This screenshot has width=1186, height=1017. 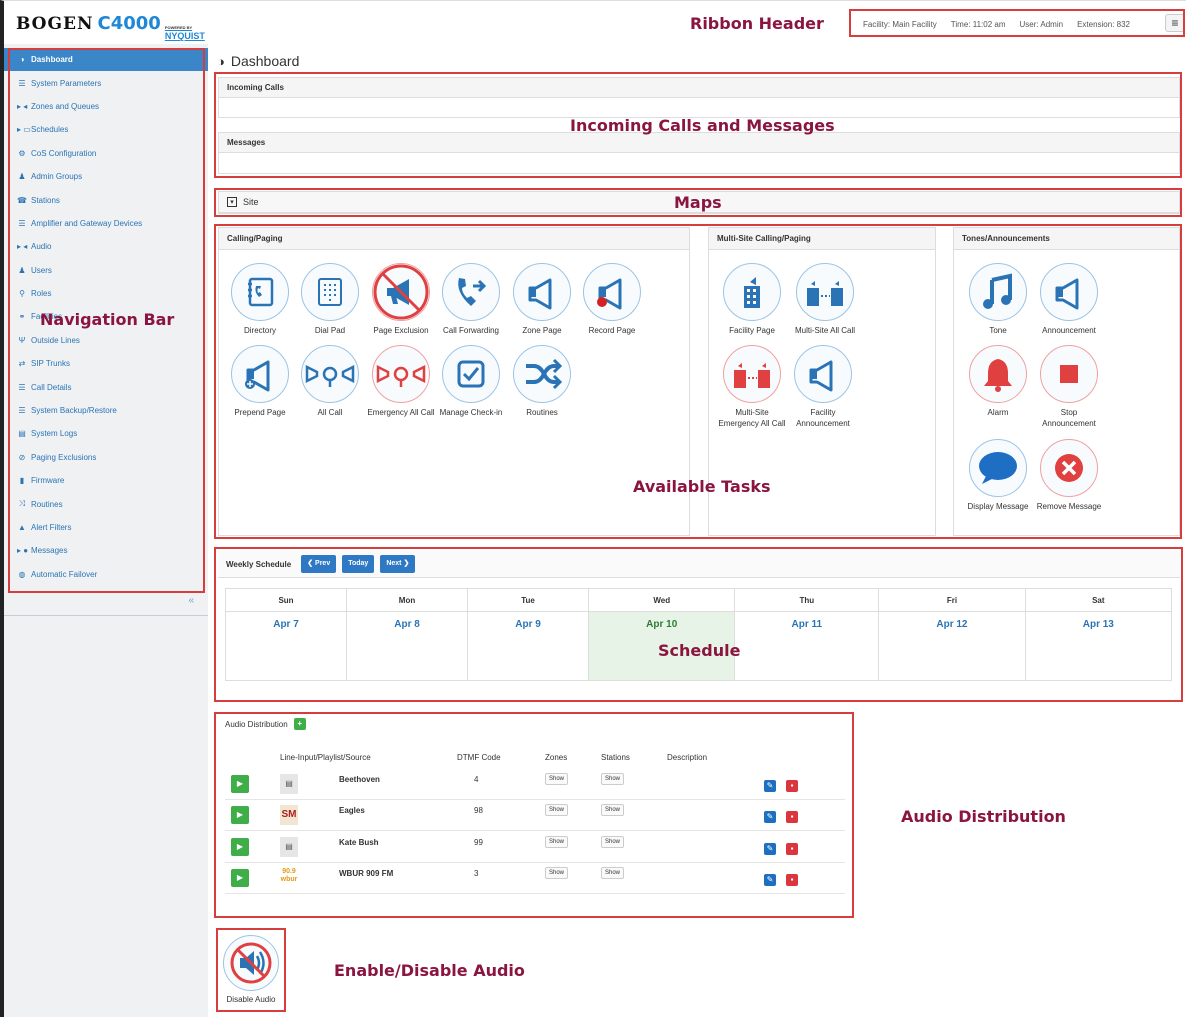 I want to click on task-tone: Tone, so click(x=998, y=299).